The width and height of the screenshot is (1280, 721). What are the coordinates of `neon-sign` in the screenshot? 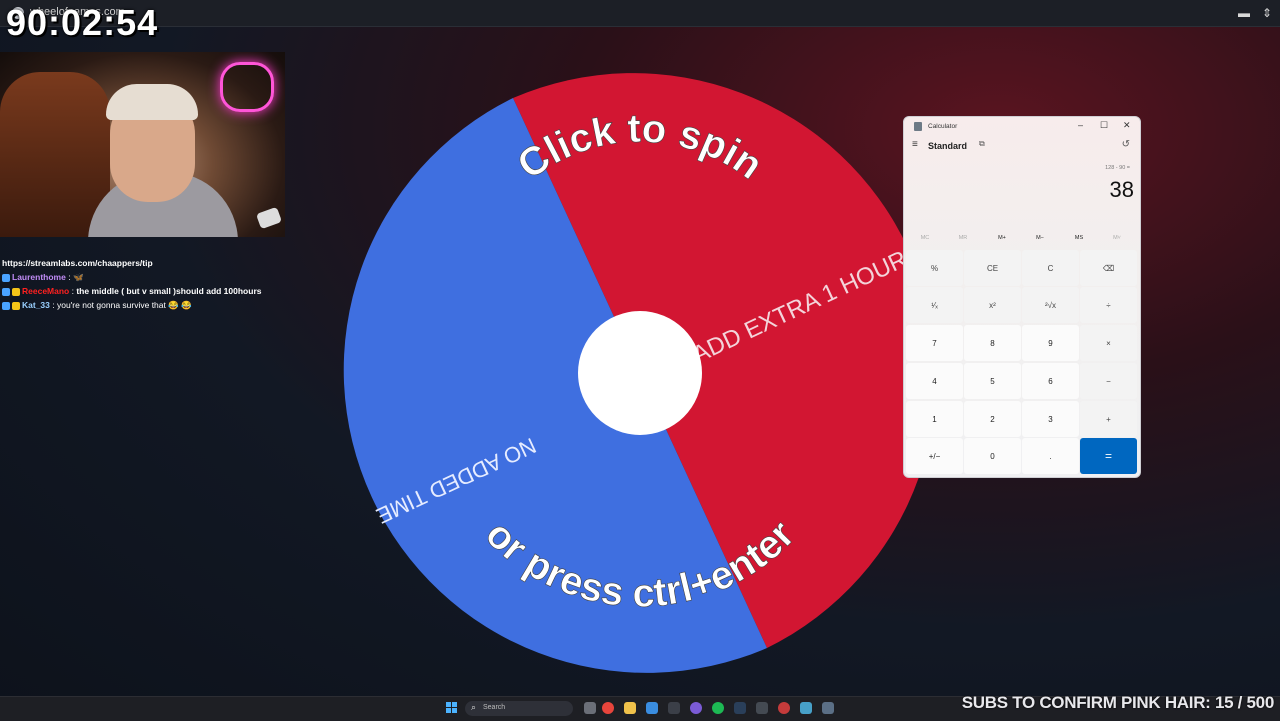 It's located at (247, 87).